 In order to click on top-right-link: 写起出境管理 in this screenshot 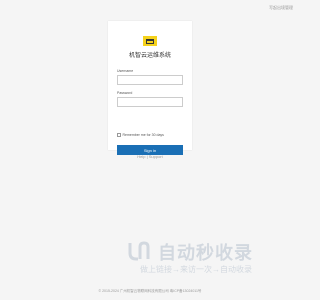, I will do `click(281, 8)`.